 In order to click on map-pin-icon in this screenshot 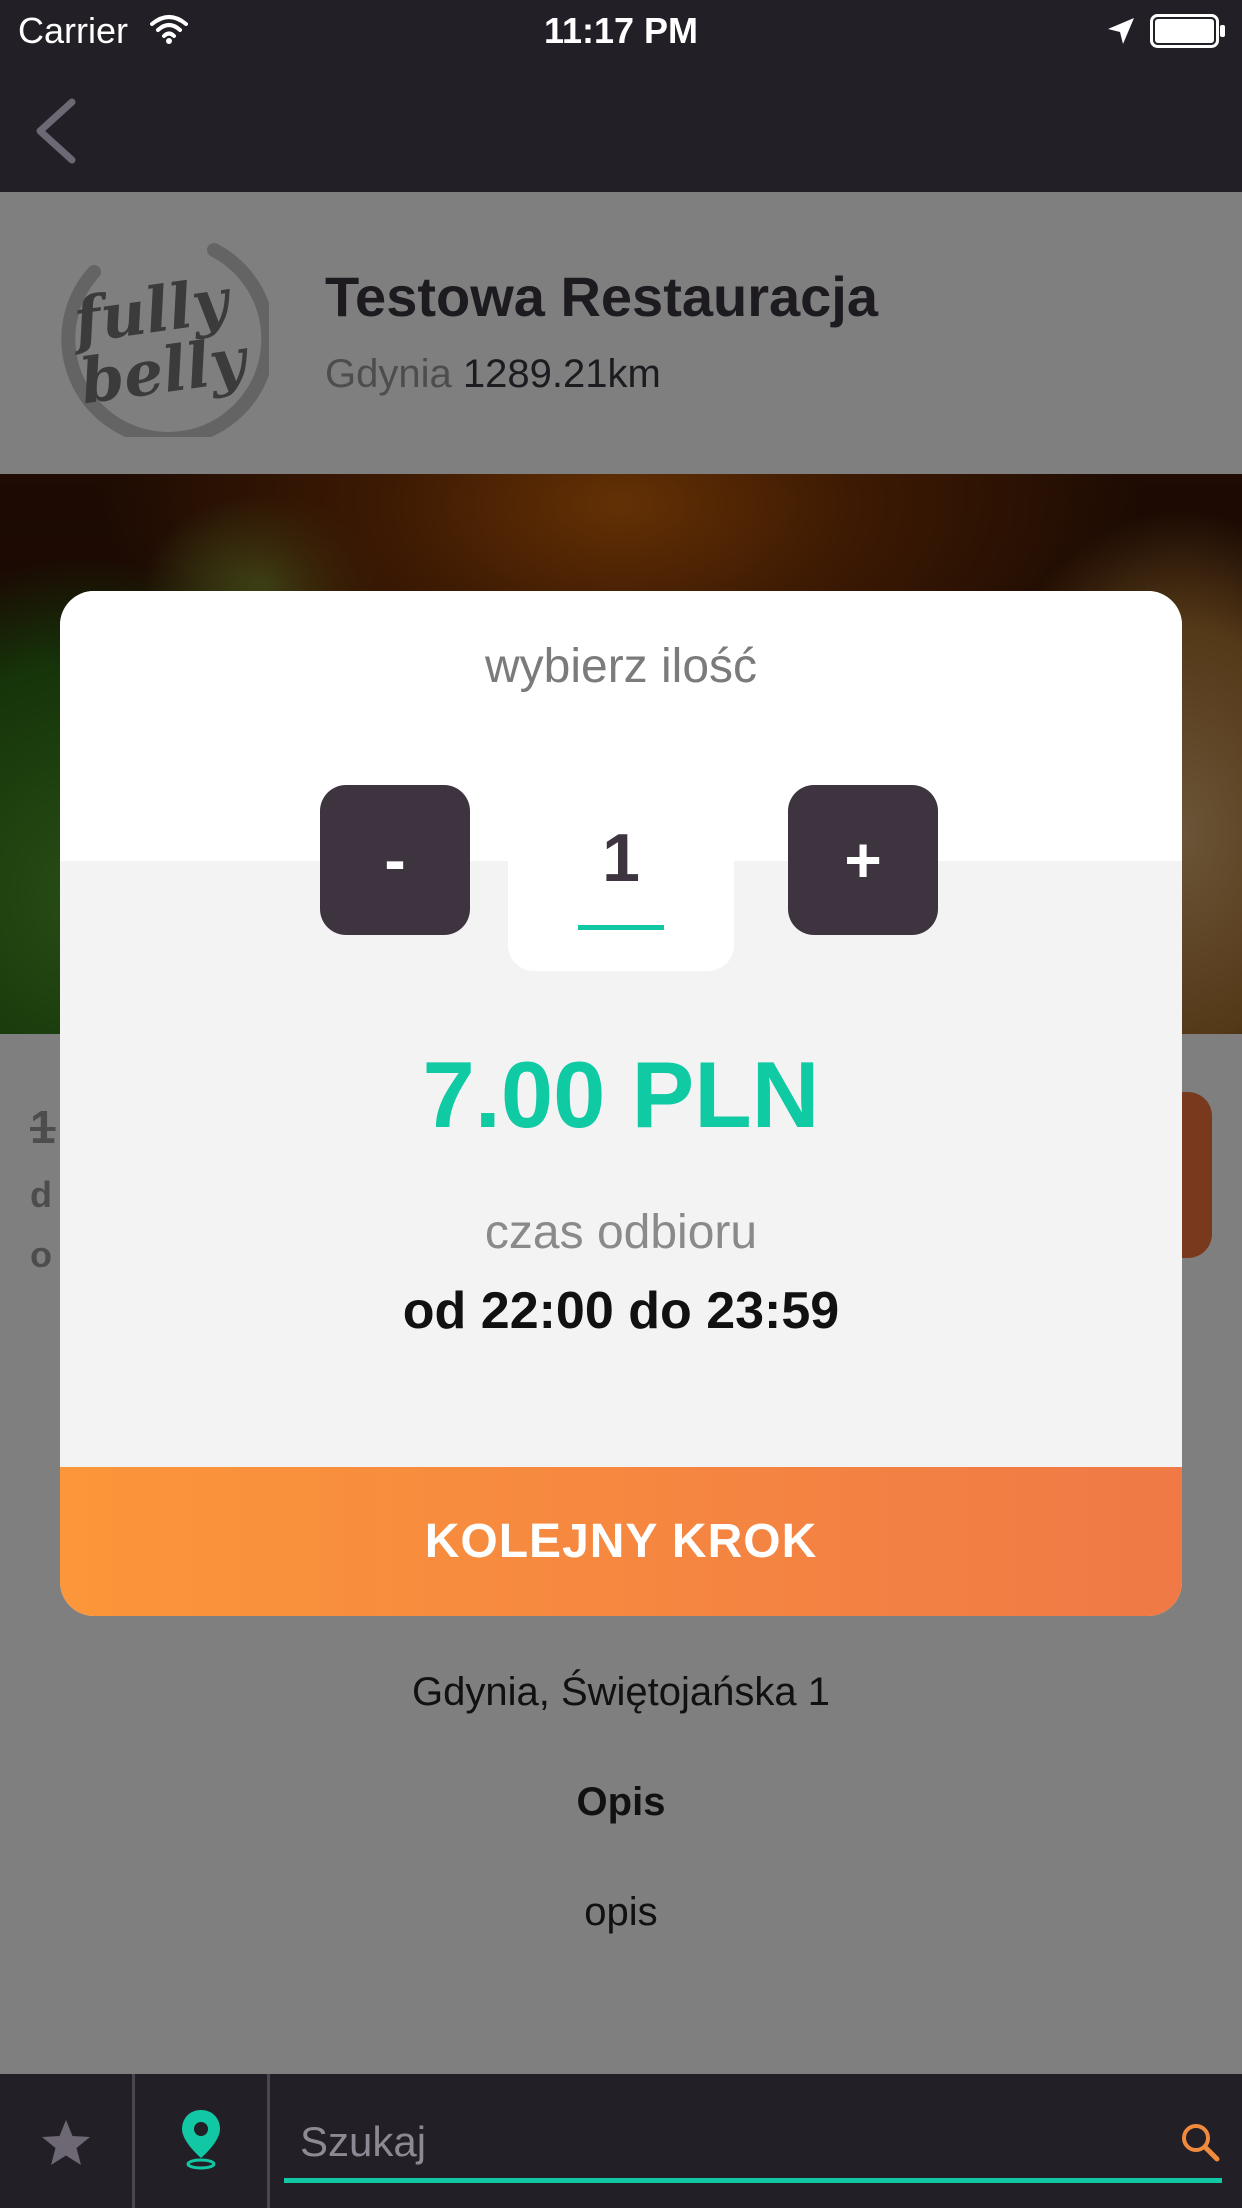, I will do `click(201, 2140)`.